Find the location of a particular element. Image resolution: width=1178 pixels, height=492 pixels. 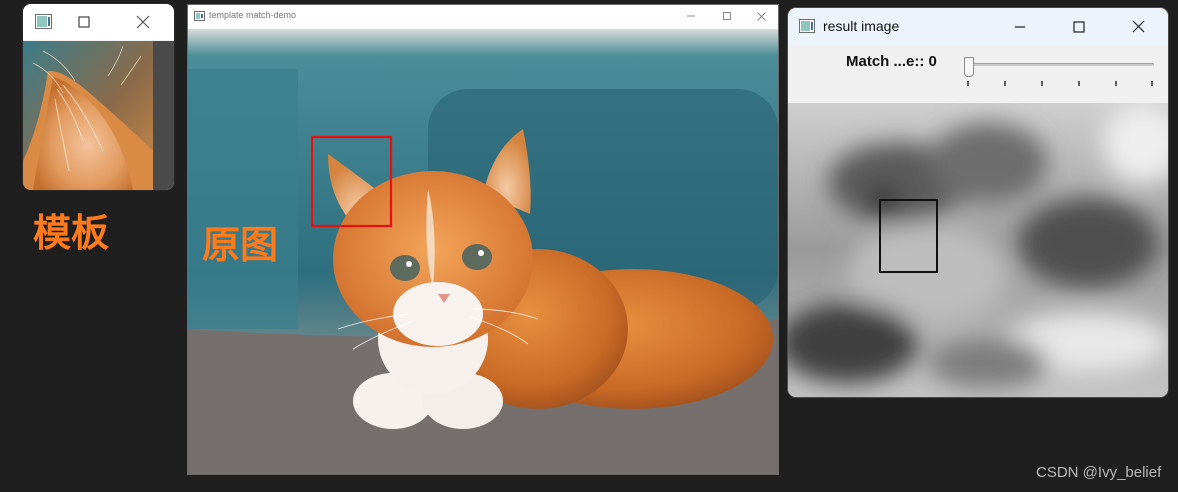

trackbar-track is located at coordinates (1061, 64).